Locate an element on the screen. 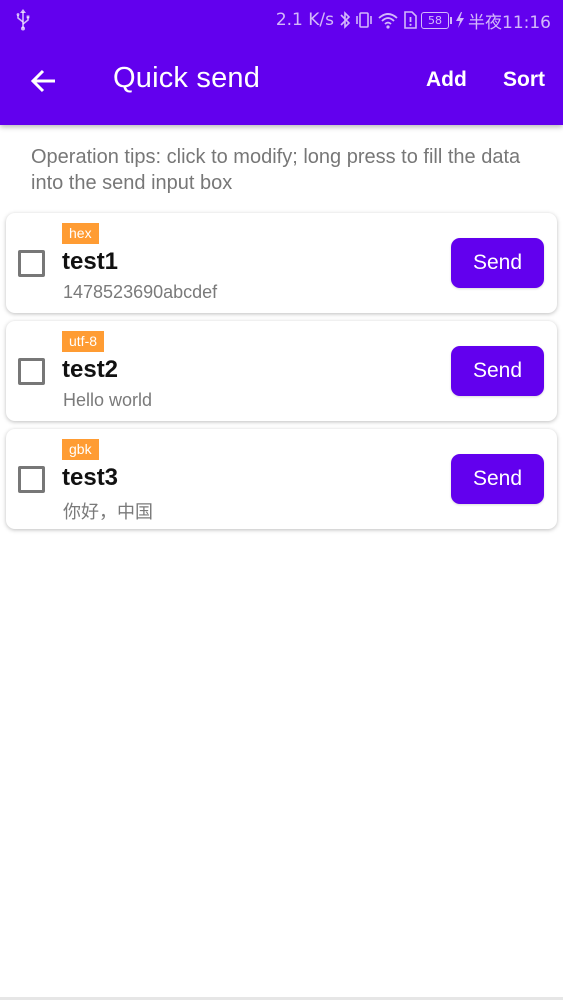 Image resolution: width=563 pixels, height=1000 pixels. encoding-badge: utf-8 is located at coordinates (83, 341).